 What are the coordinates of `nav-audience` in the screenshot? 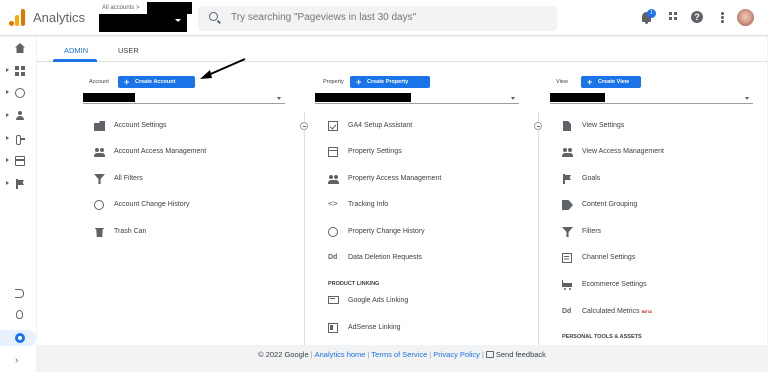 It's located at (18, 116).